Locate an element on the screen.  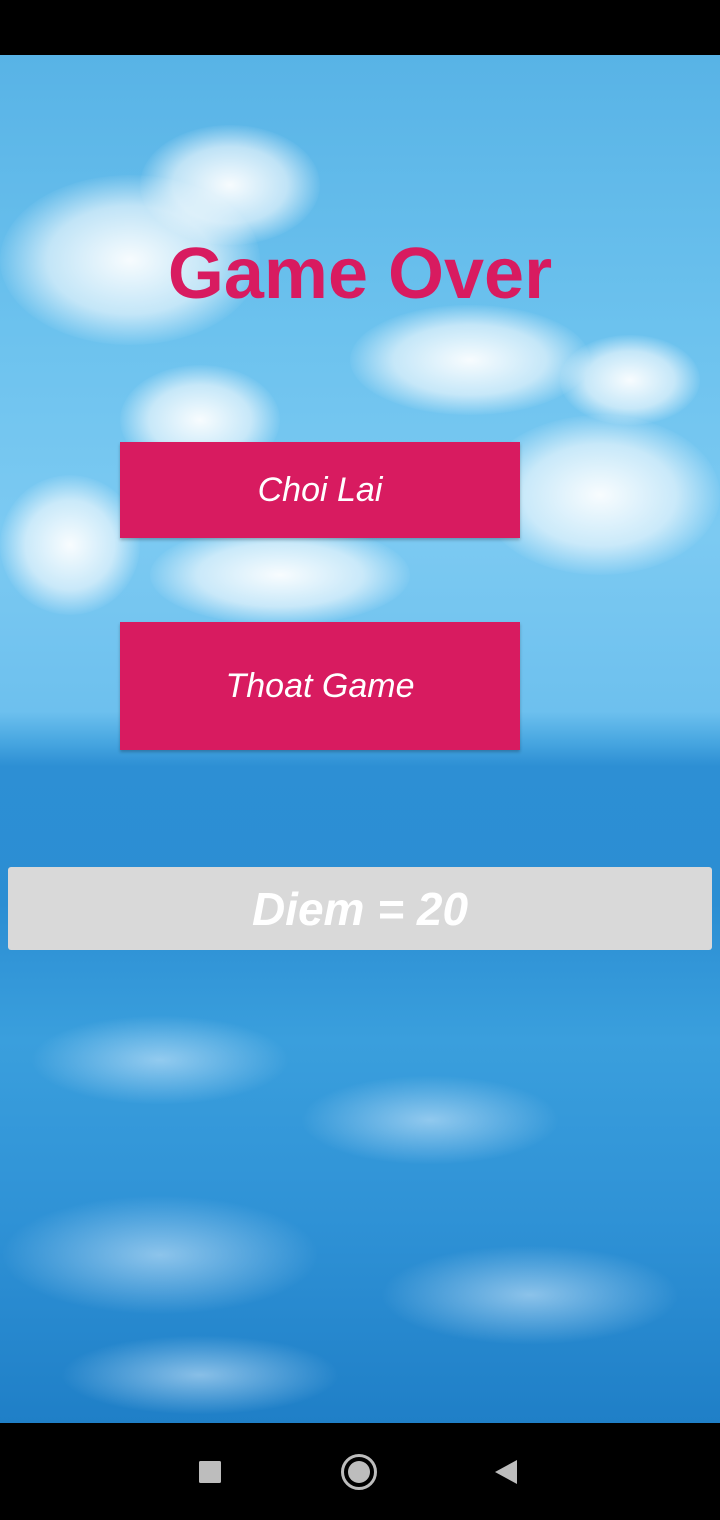
recent-apps-button is located at coordinates (210, 1471).